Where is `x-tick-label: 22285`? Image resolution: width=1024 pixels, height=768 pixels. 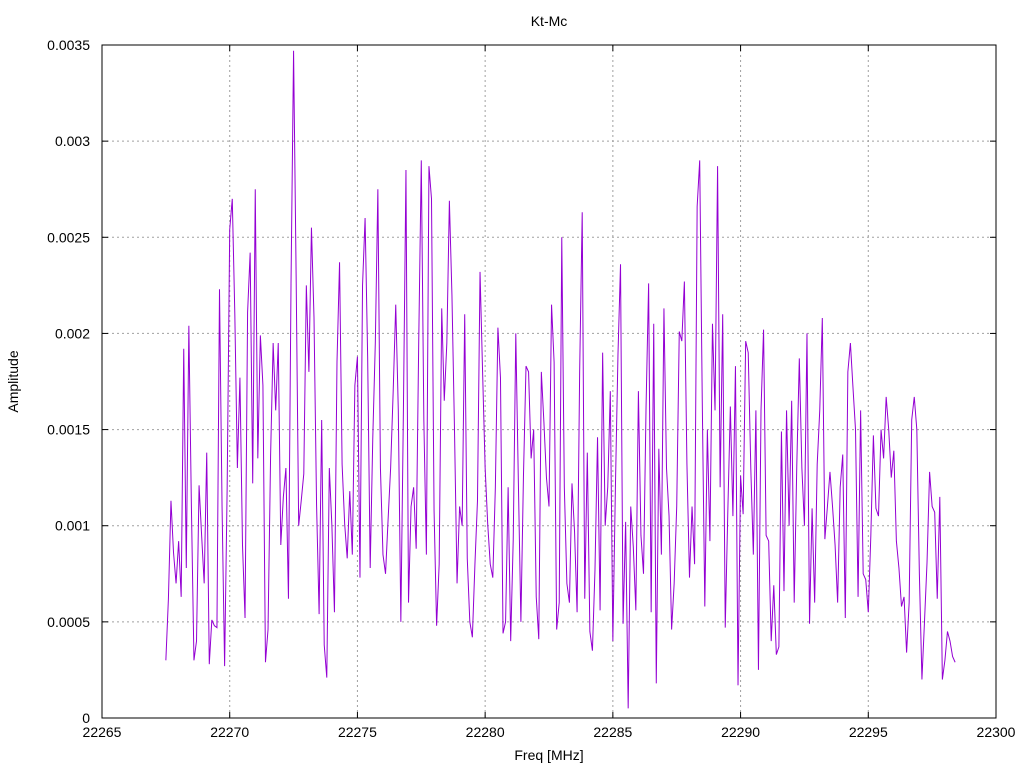 x-tick-label: 22285 is located at coordinates (612, 732).